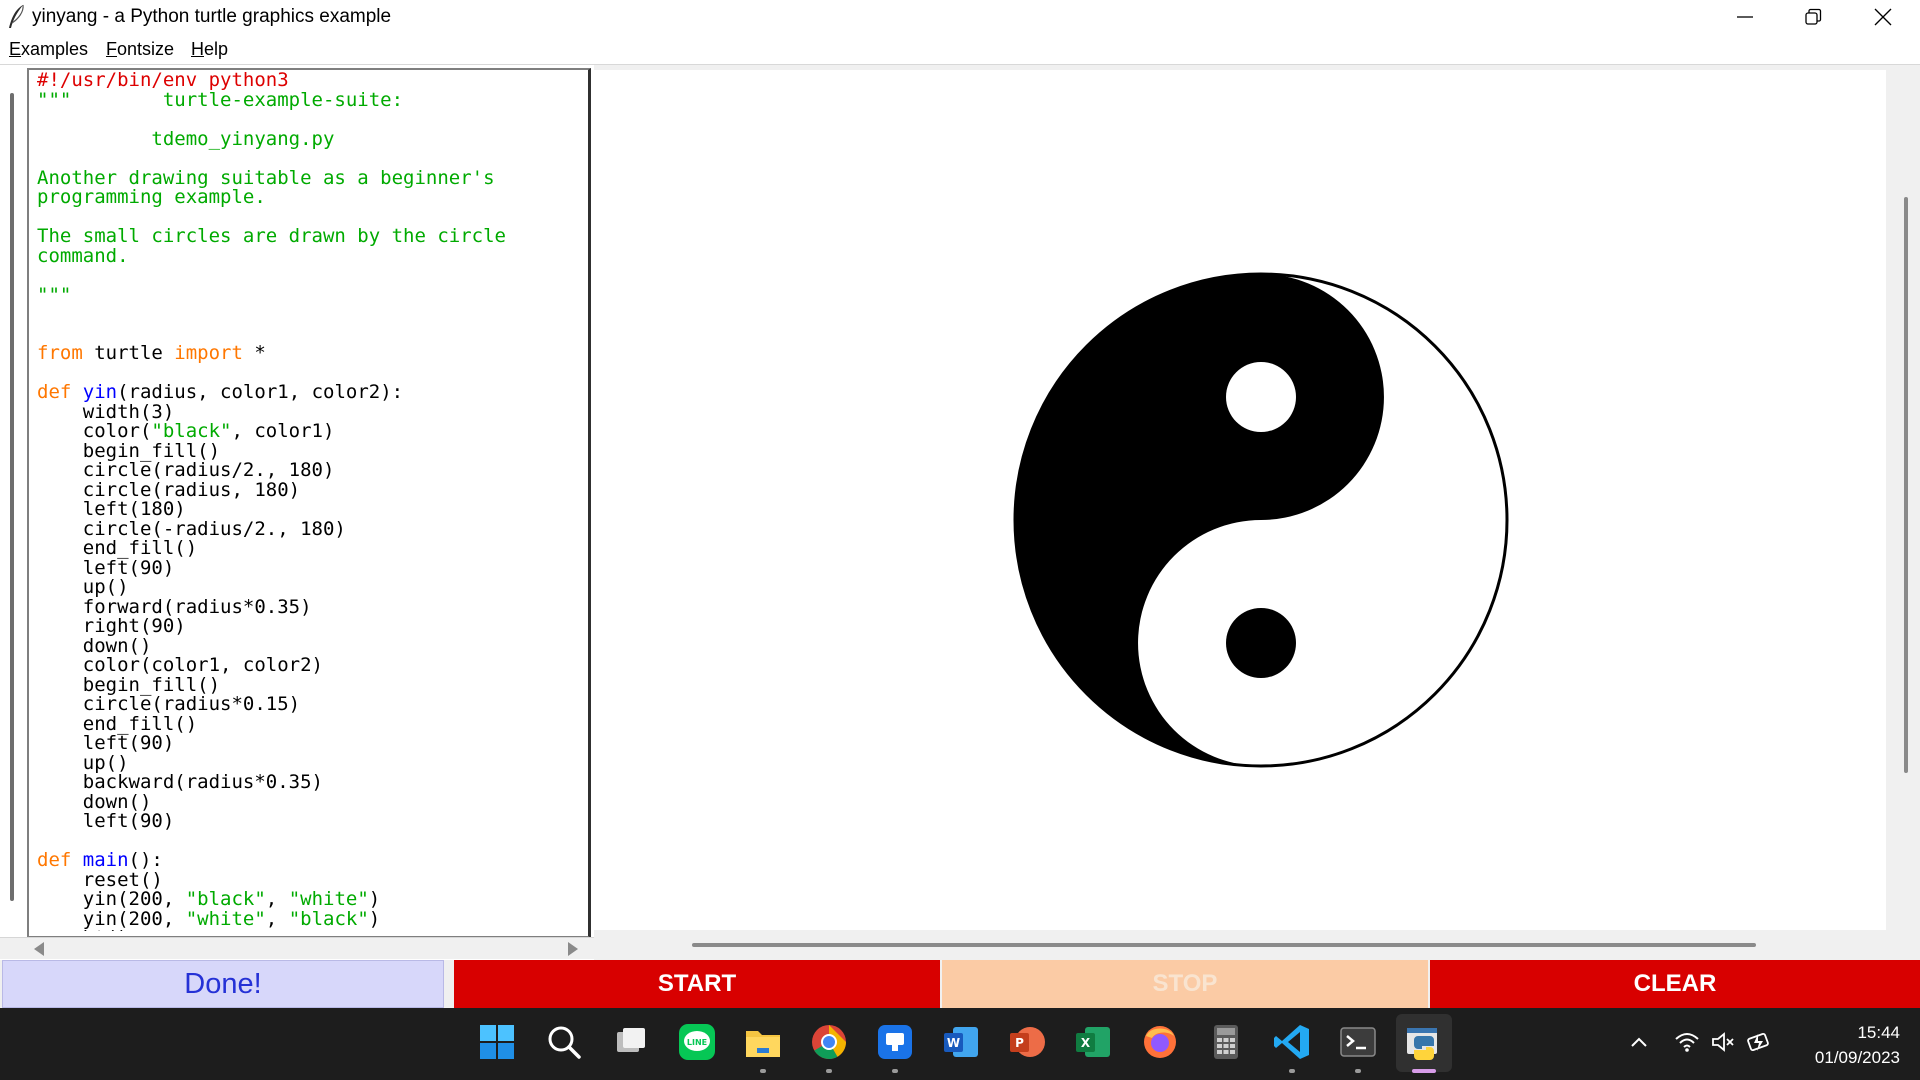  I want to click on python-idle-running-indicator, so click(1424, 1071).